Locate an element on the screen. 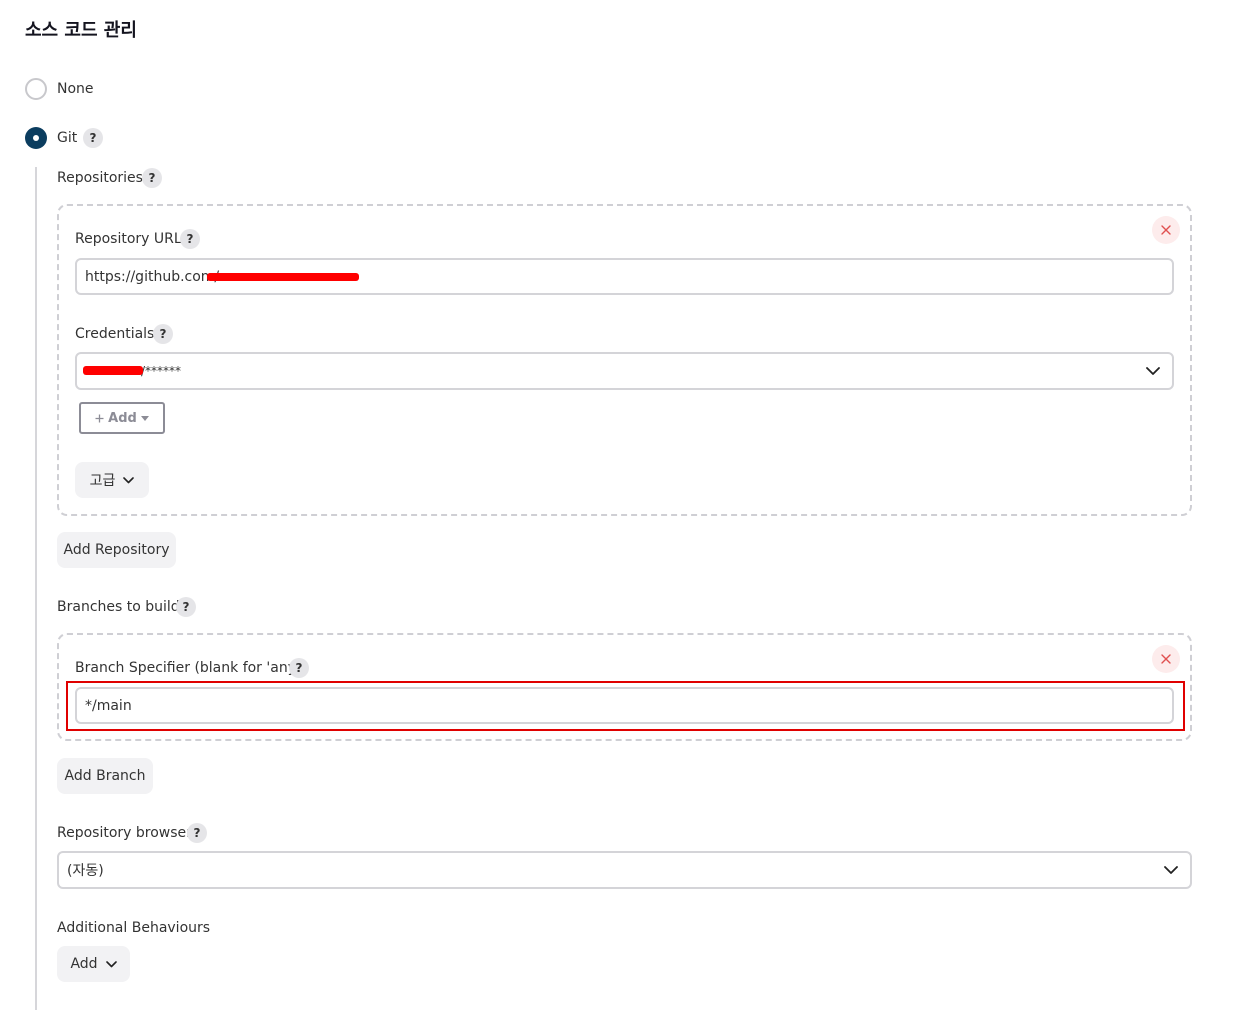  radio-git is located at coordinates (36, 138).